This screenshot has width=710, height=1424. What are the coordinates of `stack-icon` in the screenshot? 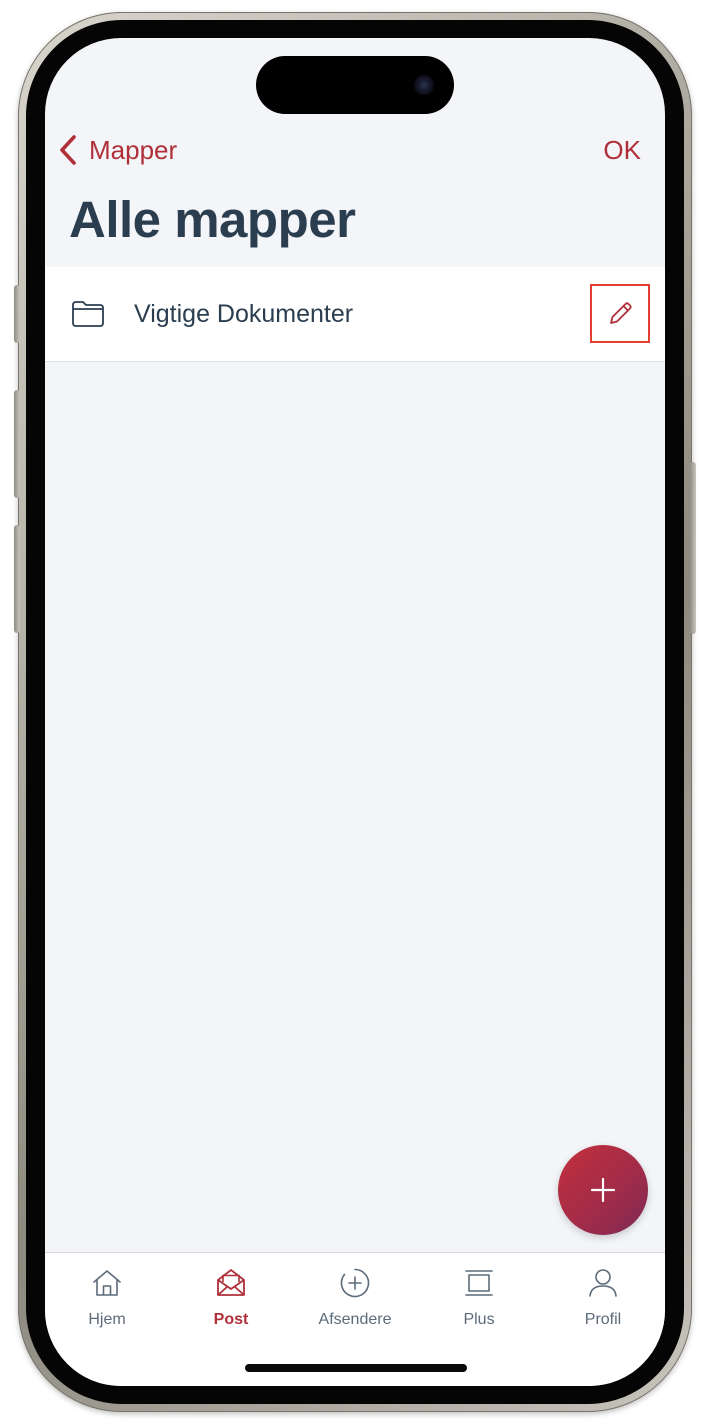 It's located at (479, 1283).